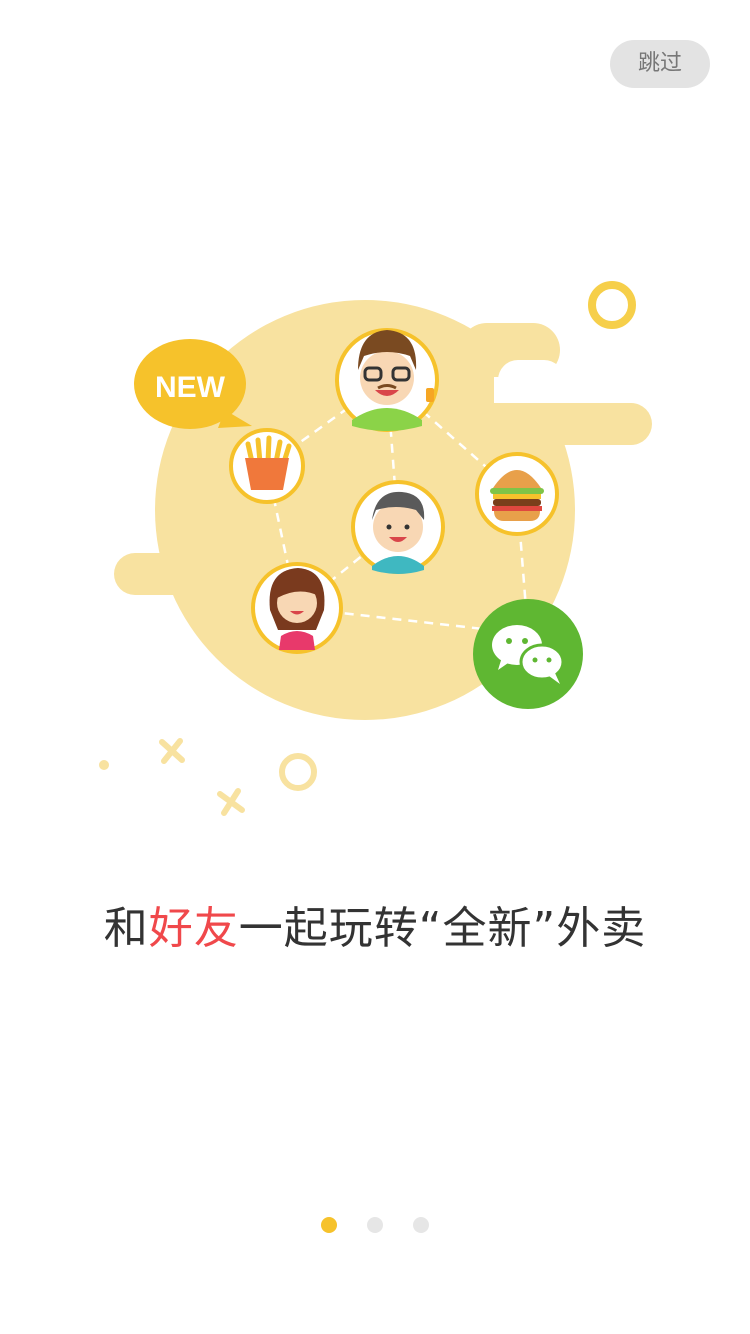  What do you see at coordinates (193, 928) in the screenshot?
I see `tagline-highlight: 好友` at bounding box center [193, 928].